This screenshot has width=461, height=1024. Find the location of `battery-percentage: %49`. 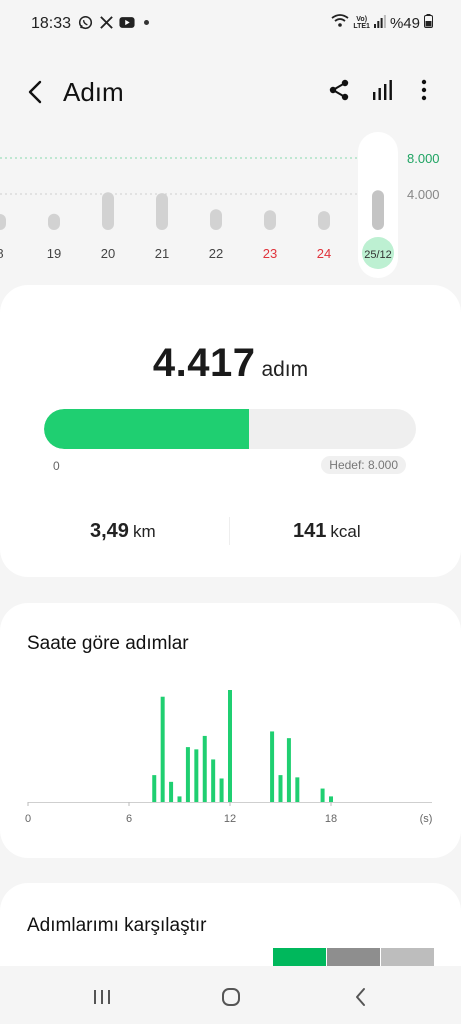

battery-percentage: %49 is located at coordinates (404, 23).